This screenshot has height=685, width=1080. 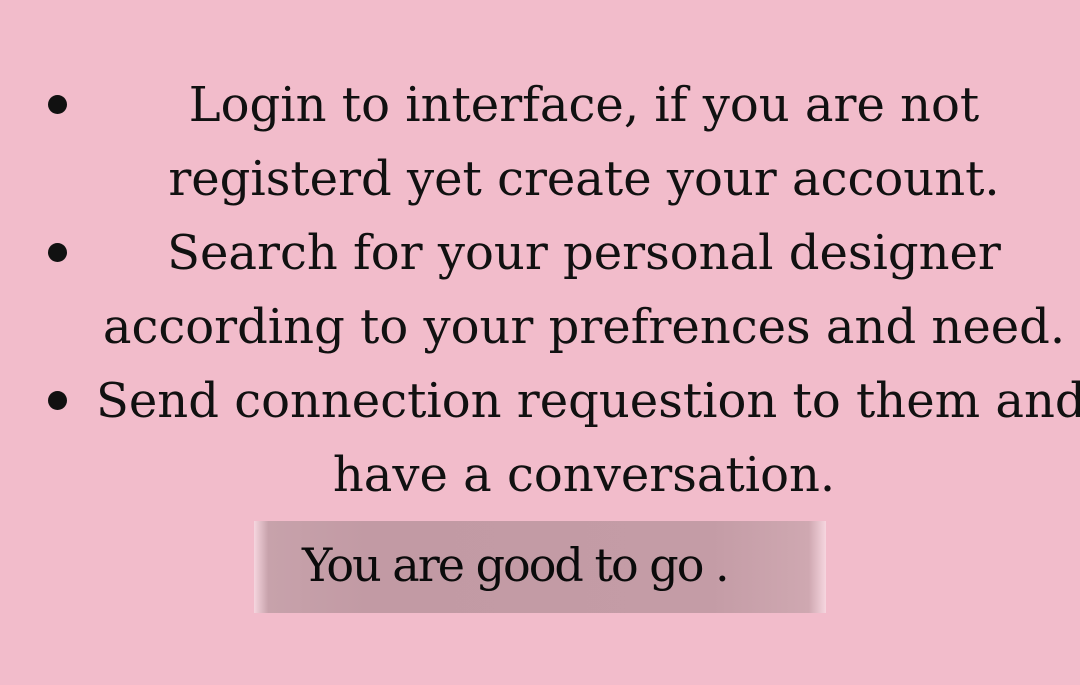 I want to click on good-to-go-label: You are good to go ., so click(x=516, y=565).